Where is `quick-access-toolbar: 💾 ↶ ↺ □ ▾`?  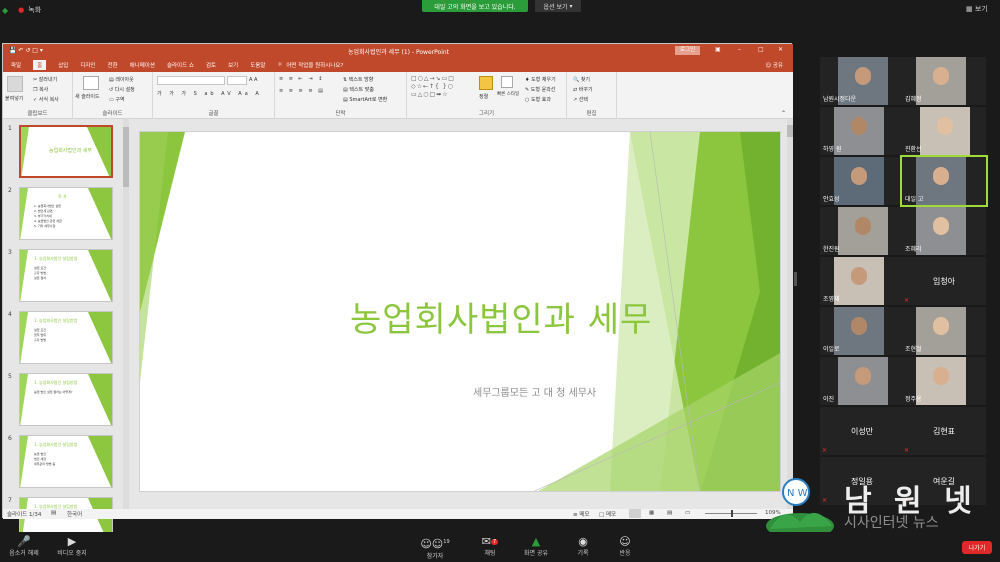 quick-access-toolbar: 💾 ↶ ↺ □ ▾ is located at coordinates (26, 50).